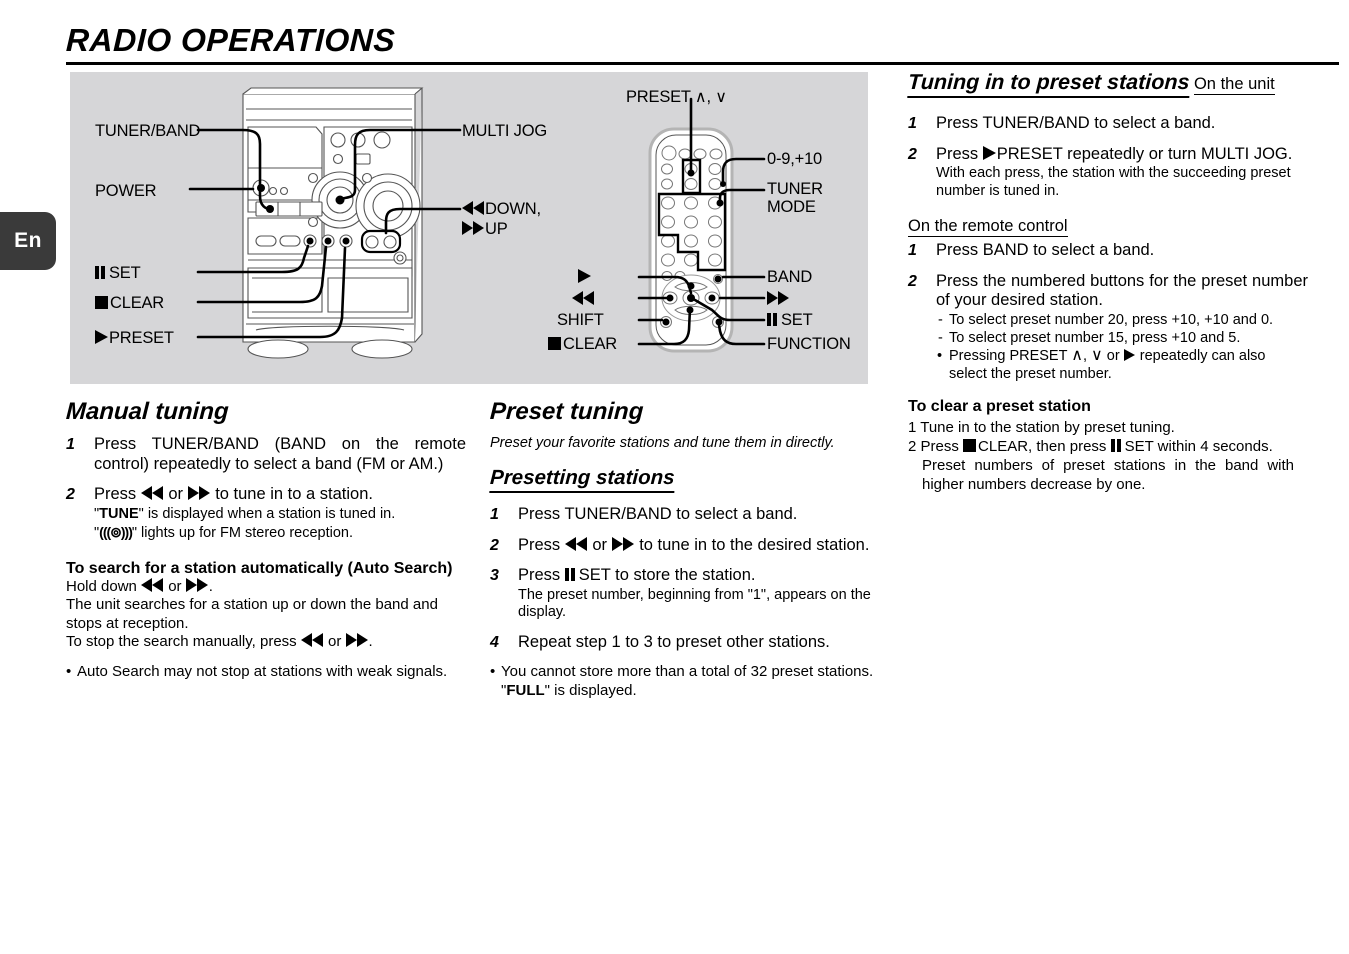 Image resolution: width=1349 pixels, height=954 pixels. What do you see at coordinates (582, 479) in the screenshot?
I see `presetting-stations-heading: Presetting stations` at bounding box center [582, 479].